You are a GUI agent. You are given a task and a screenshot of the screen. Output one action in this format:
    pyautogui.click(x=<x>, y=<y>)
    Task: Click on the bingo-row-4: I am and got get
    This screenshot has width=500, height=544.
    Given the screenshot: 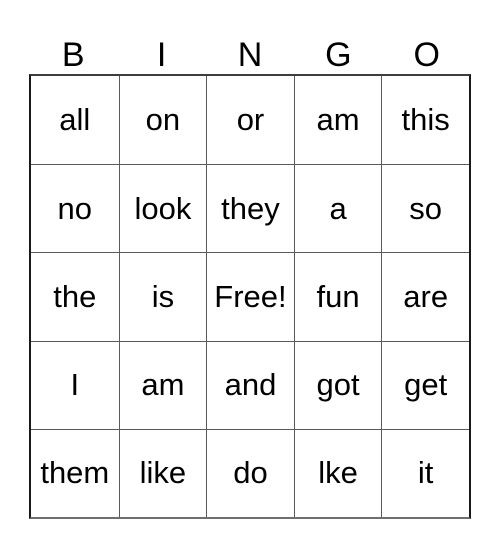 What is the action you would take?
    pyautogui.click(x=250, y=384)
    